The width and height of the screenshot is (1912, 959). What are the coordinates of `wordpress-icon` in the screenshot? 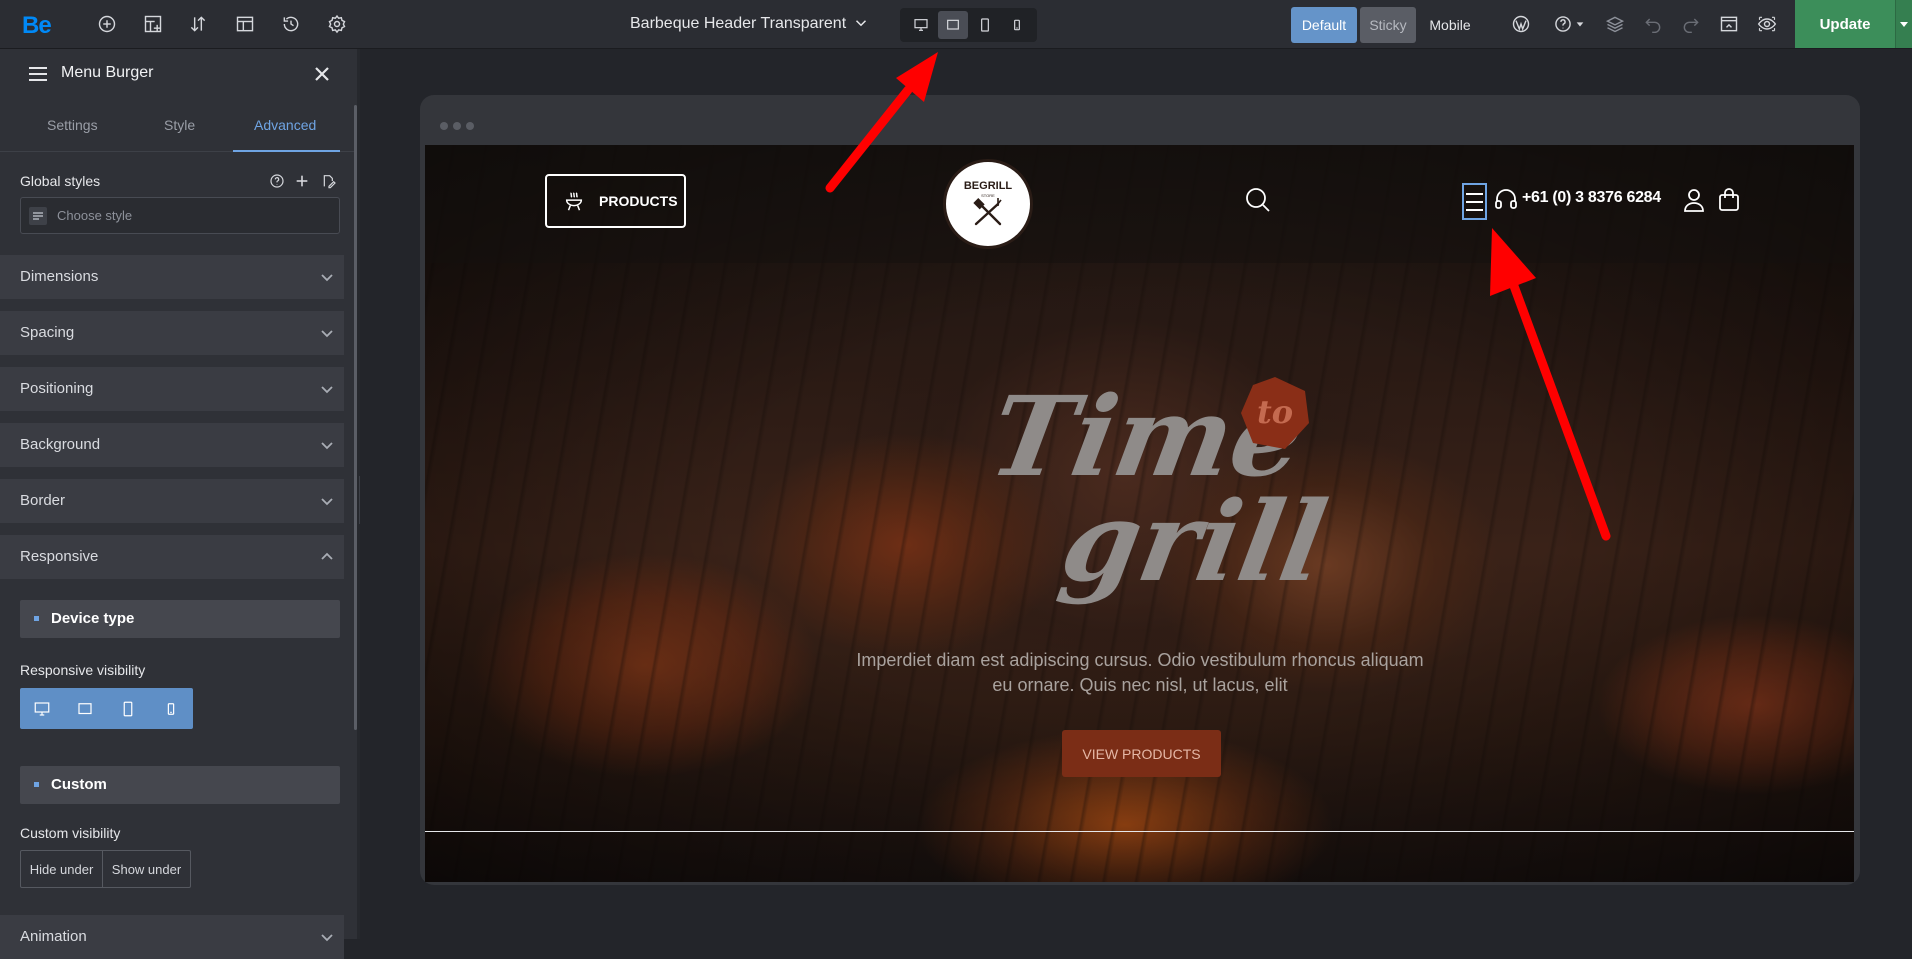 It's located at (1521, 24).